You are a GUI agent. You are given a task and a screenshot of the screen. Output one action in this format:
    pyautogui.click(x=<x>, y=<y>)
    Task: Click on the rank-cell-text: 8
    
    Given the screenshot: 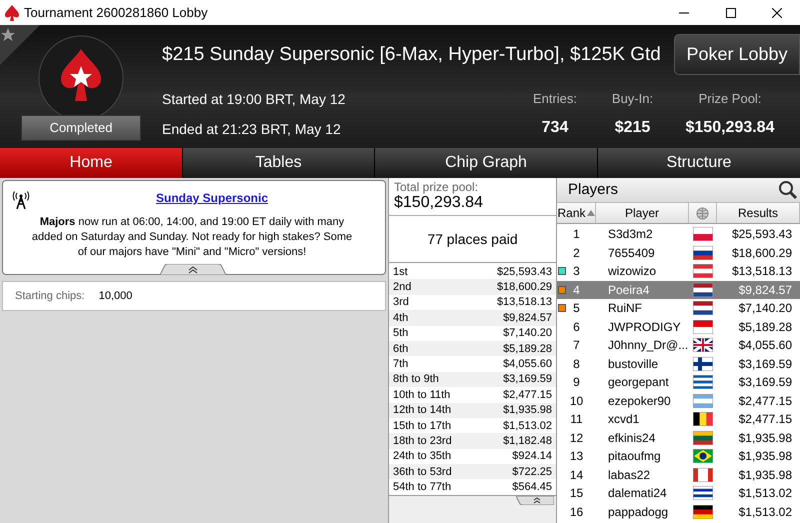 What is the action you would take?
    pyautogui.click(x=576, y=364)
    